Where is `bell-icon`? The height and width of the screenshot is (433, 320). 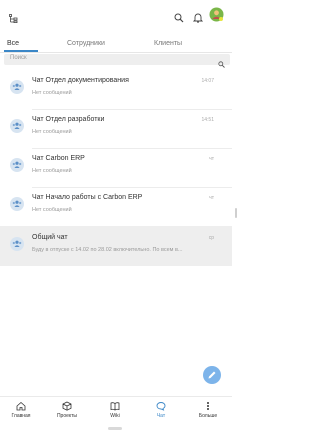 bell-icon is located at coordinates (198, 19).